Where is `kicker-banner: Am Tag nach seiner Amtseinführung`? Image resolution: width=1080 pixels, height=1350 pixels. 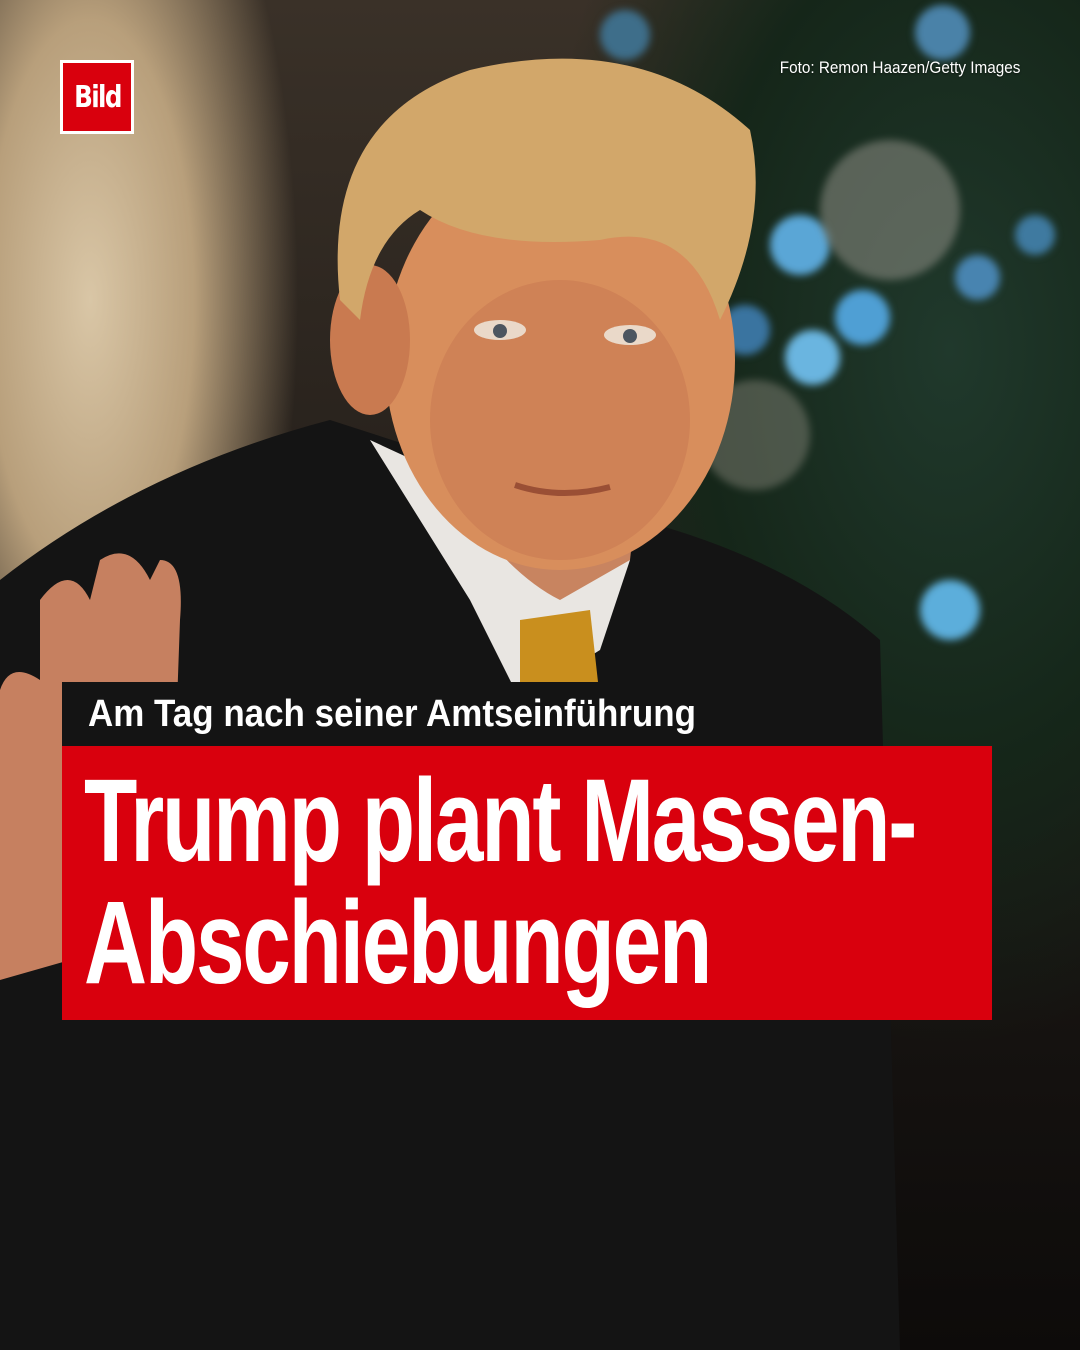
kicker-banner: Am Tag nach seiner Amtseinführung is located at coordinates (418, 714).